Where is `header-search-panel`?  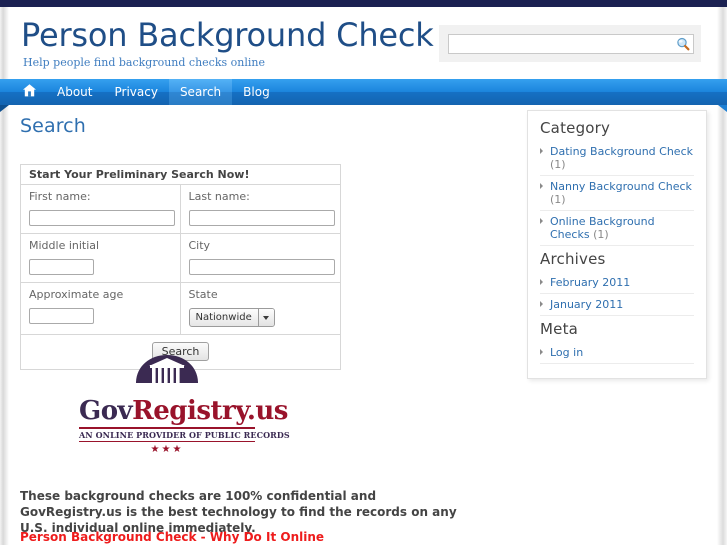 header-search-panel is located at coordinates (570, 43).